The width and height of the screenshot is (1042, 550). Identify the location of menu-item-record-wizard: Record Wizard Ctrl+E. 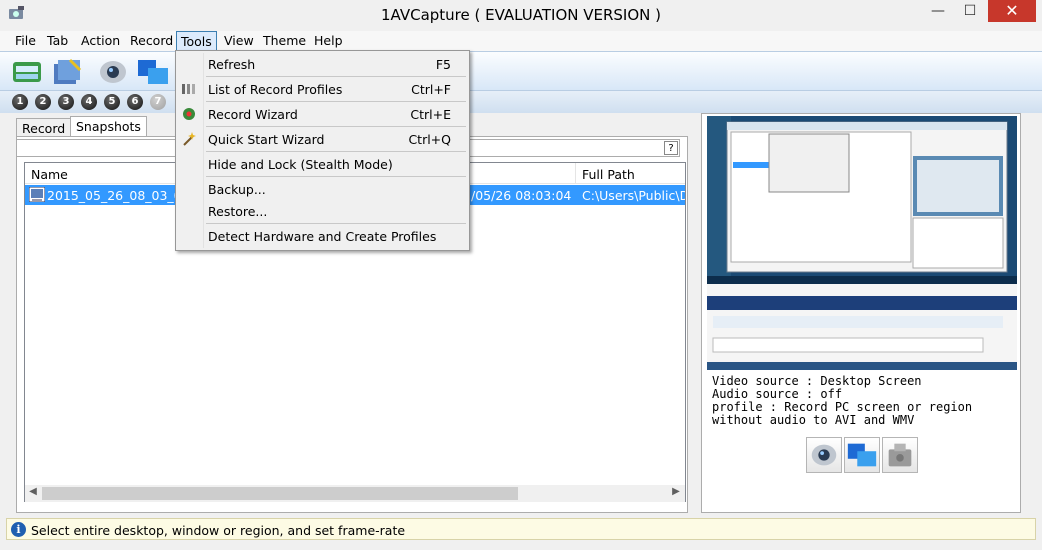
(322, 114).